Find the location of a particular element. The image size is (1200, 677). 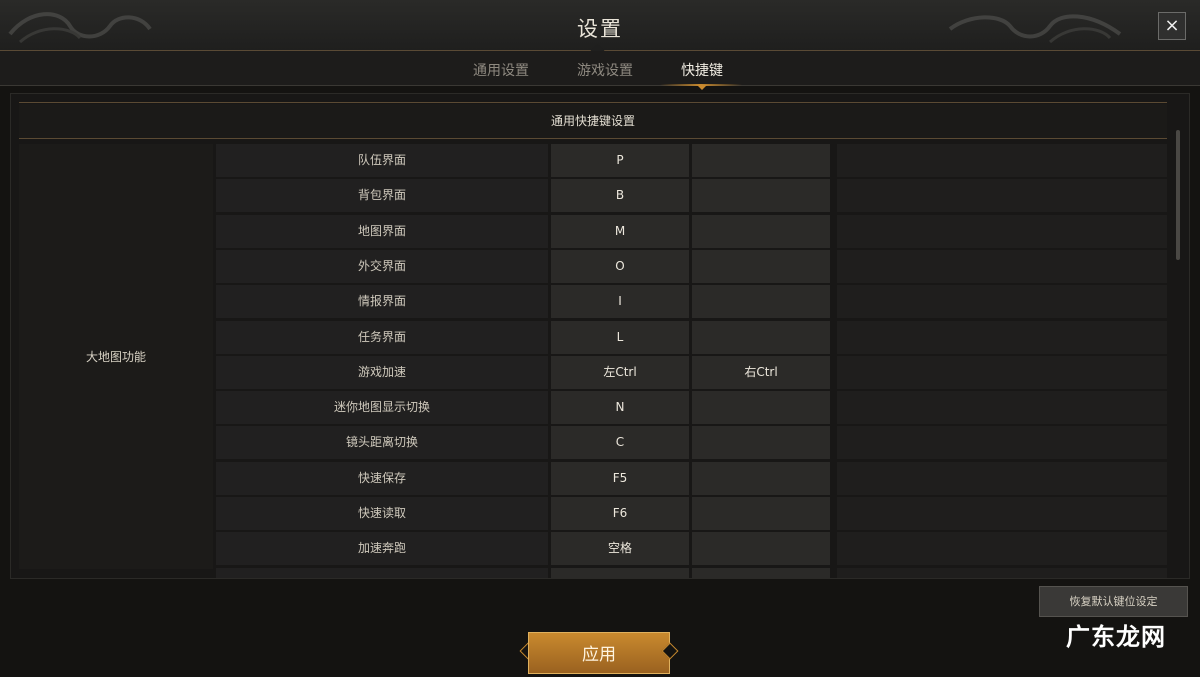

table-row: 情报界面 I is located at coordinates (600, 302).